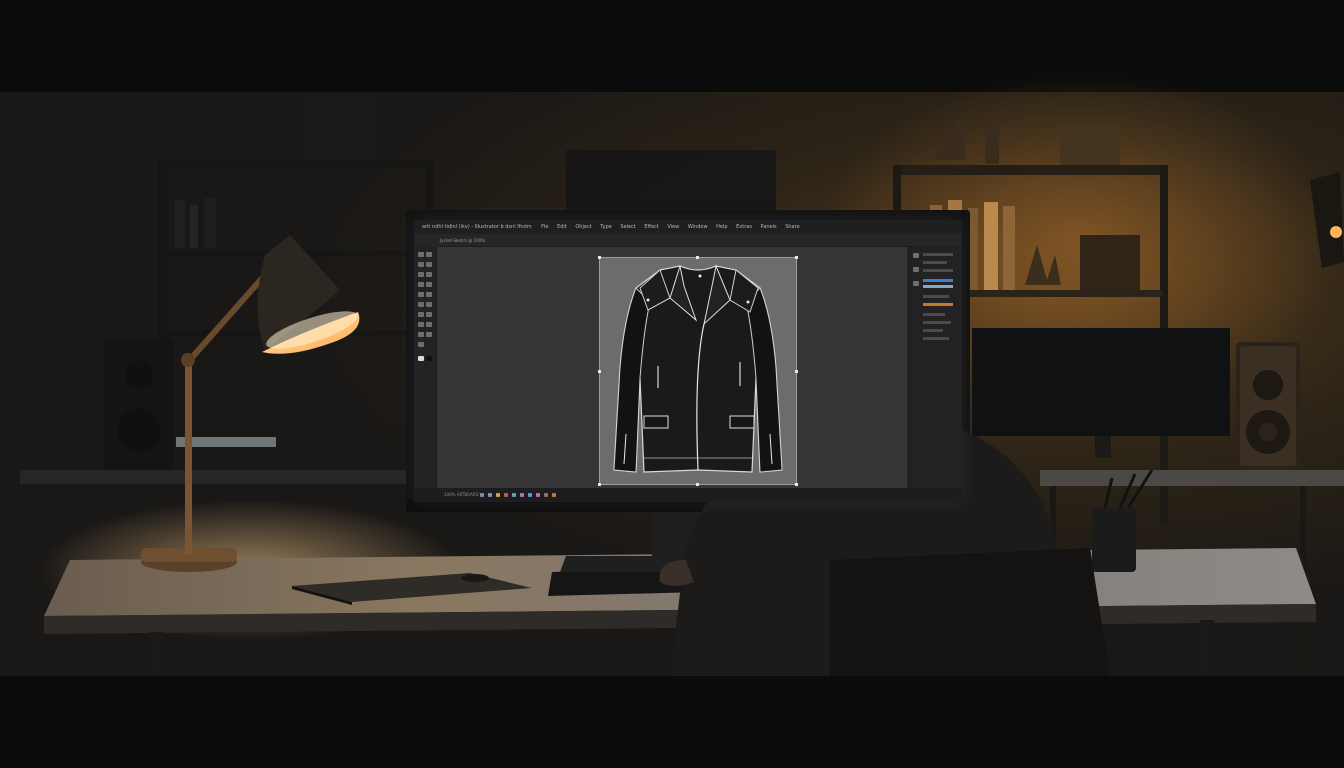 This screenshot has height=768, width=1344. I want to click on layers-icon, so click(916, 255).